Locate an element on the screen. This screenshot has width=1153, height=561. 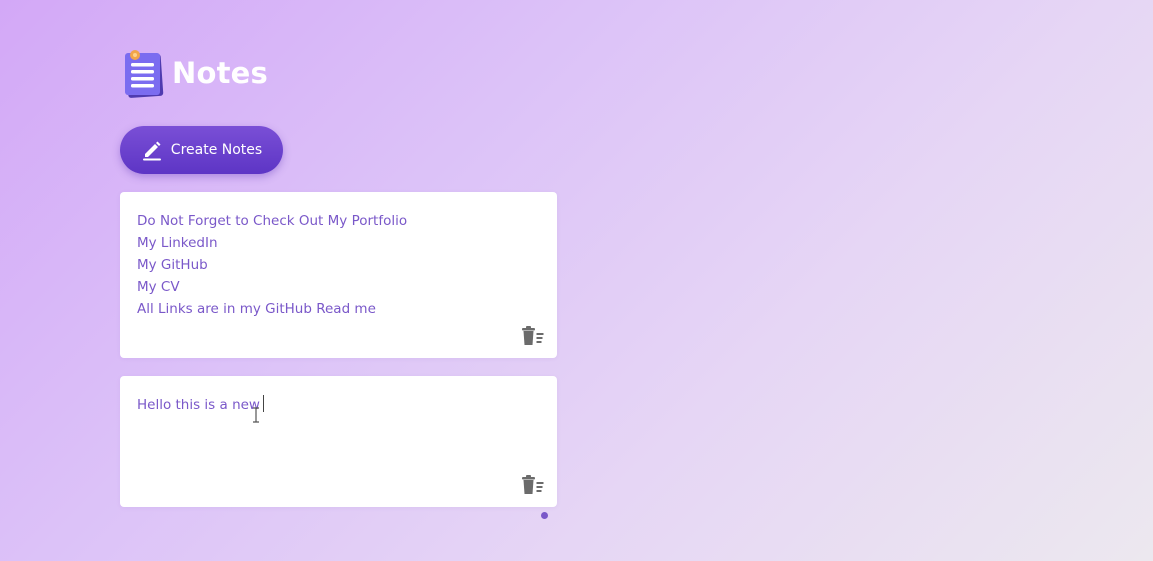
note-text-area: Hello this is a new is located at coordinates (327, 405).